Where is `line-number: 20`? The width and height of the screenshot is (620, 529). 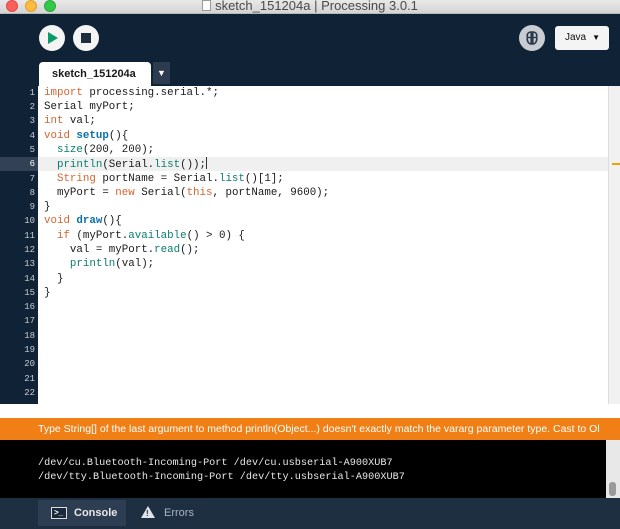
line-number: 20 is located at coordinates (29, 364).